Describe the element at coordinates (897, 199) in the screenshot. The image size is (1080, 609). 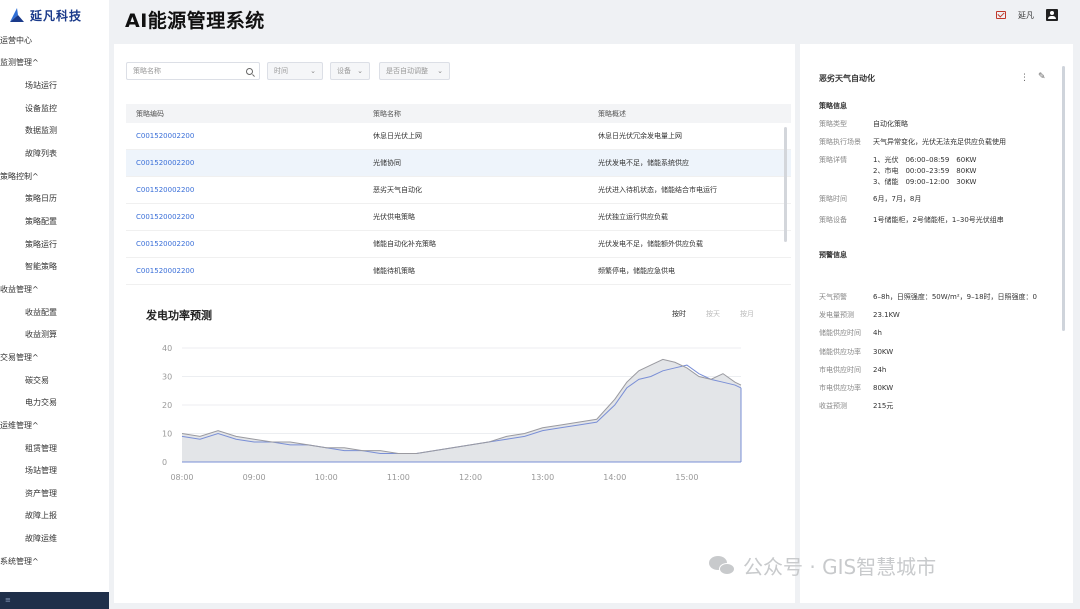
I see `policy-field-value: 6月，7月，8月` at that location.